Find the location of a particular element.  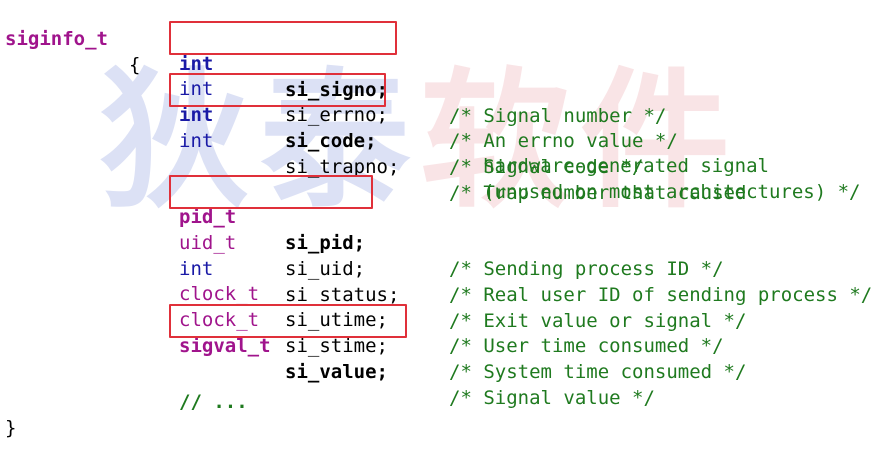

field-comment: /* Real user ID of sending process */ is located at coordinates (661, 295).